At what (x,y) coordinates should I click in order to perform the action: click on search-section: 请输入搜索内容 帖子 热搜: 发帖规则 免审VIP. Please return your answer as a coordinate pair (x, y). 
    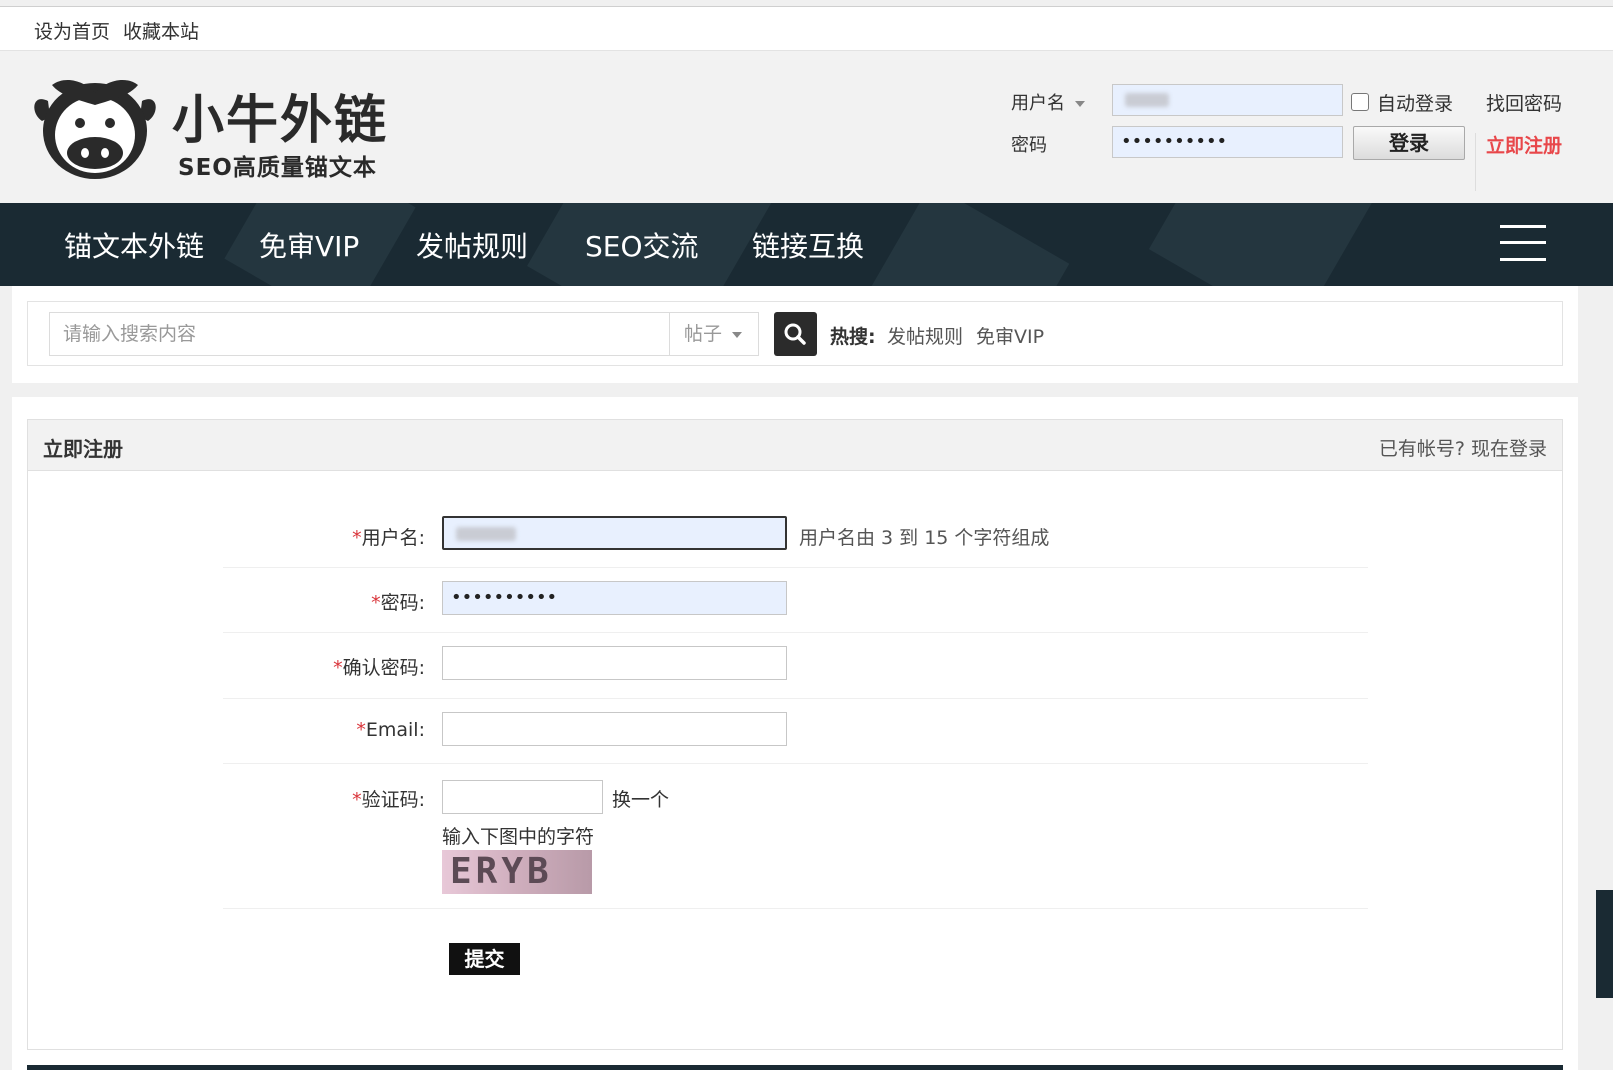
    Looking at the image, I should click on (795, 334).